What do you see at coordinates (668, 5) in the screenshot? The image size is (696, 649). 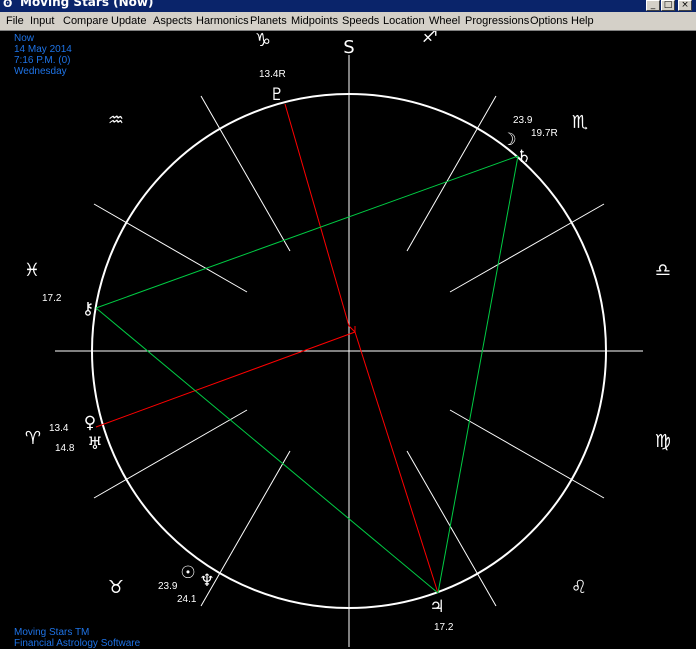 I see `maximize-button: □` at bounding box center [668, 5].